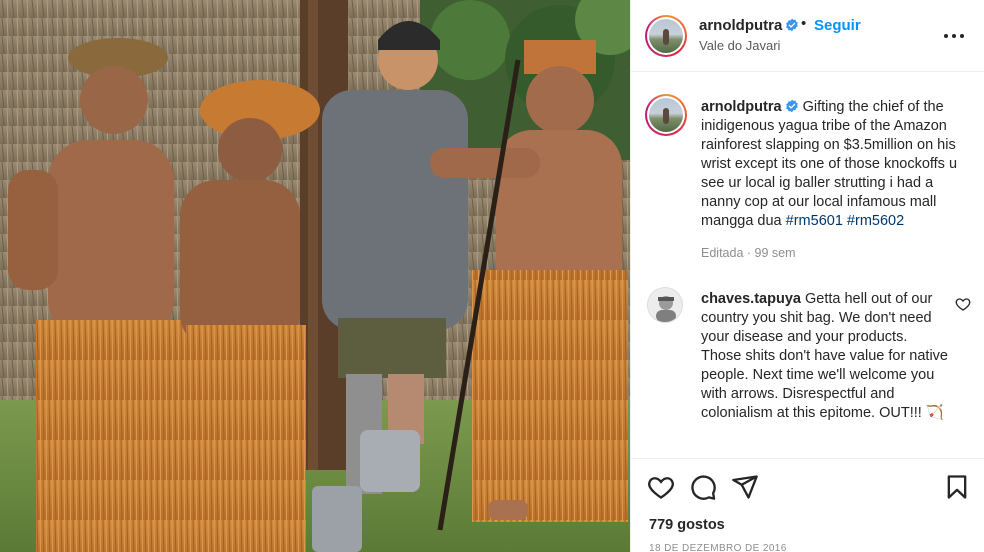 Image resolution: width=984 pixels, height=552 pixels. I want to click on post-actions: 779 gostos 18 de dezembro de 2016, so click(807, 505).